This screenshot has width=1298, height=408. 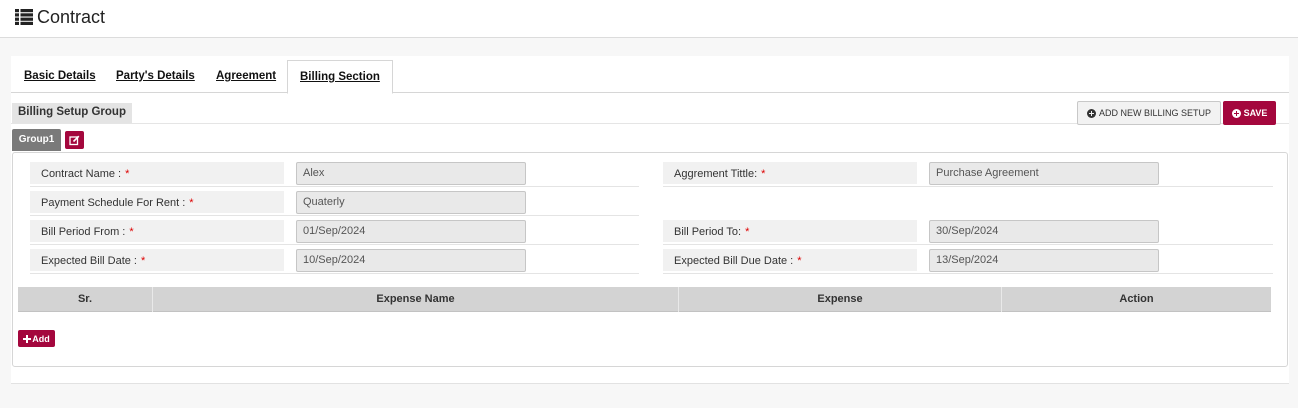 What do you see at coordinates (411, 202) in the screenshot?
I see `payment-schedule-field: Quaterly` at bounding box center [411, 202].